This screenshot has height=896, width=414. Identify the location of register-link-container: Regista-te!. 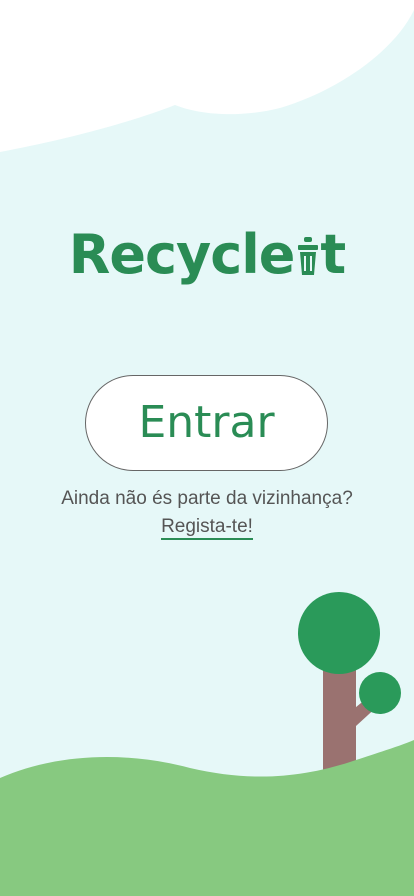
(207, 527).